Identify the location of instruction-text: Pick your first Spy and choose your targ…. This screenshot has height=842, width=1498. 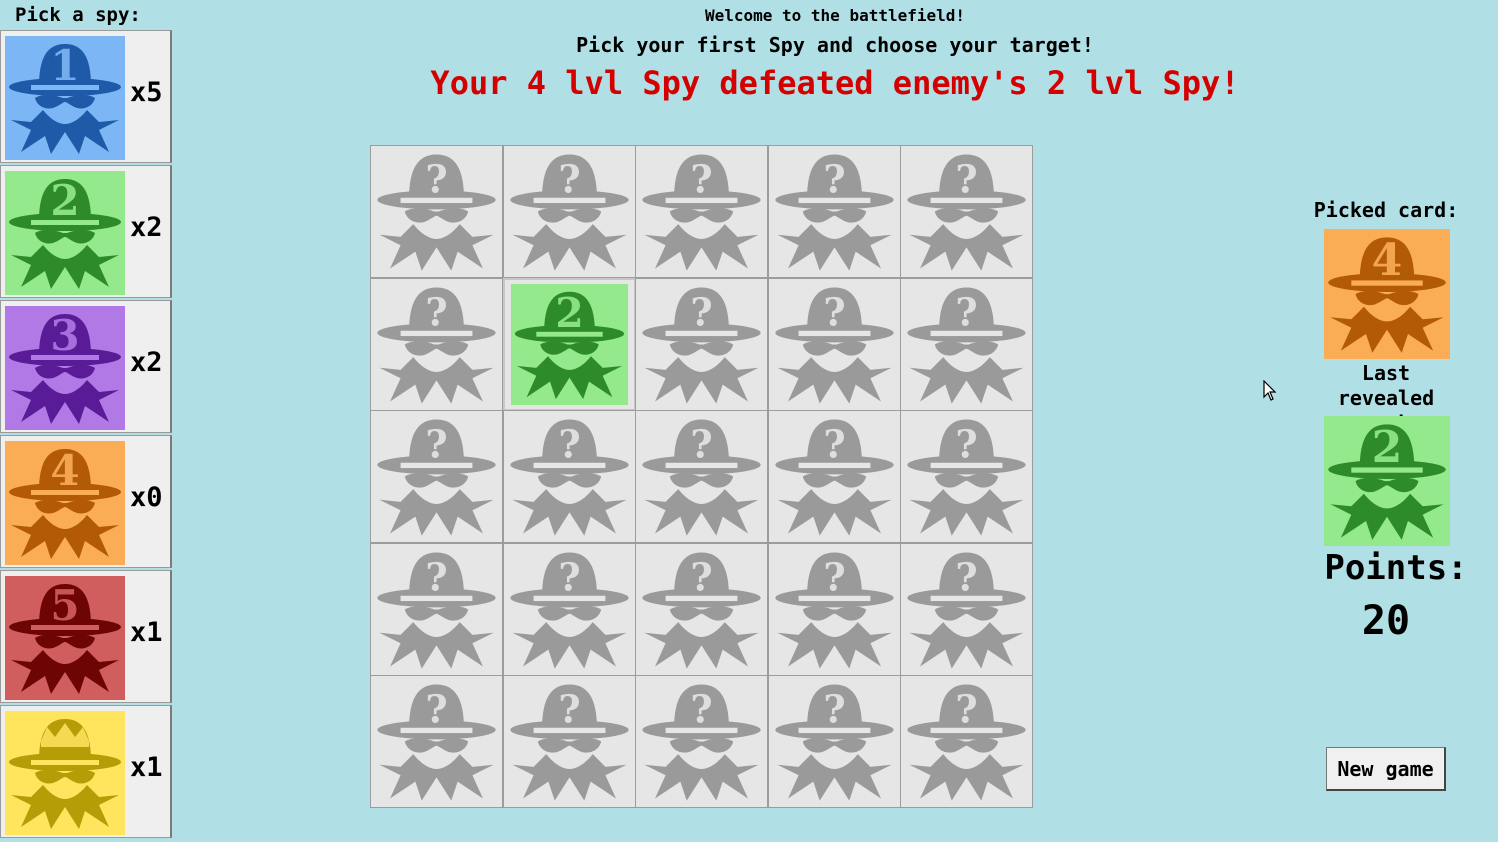
(835, 45).